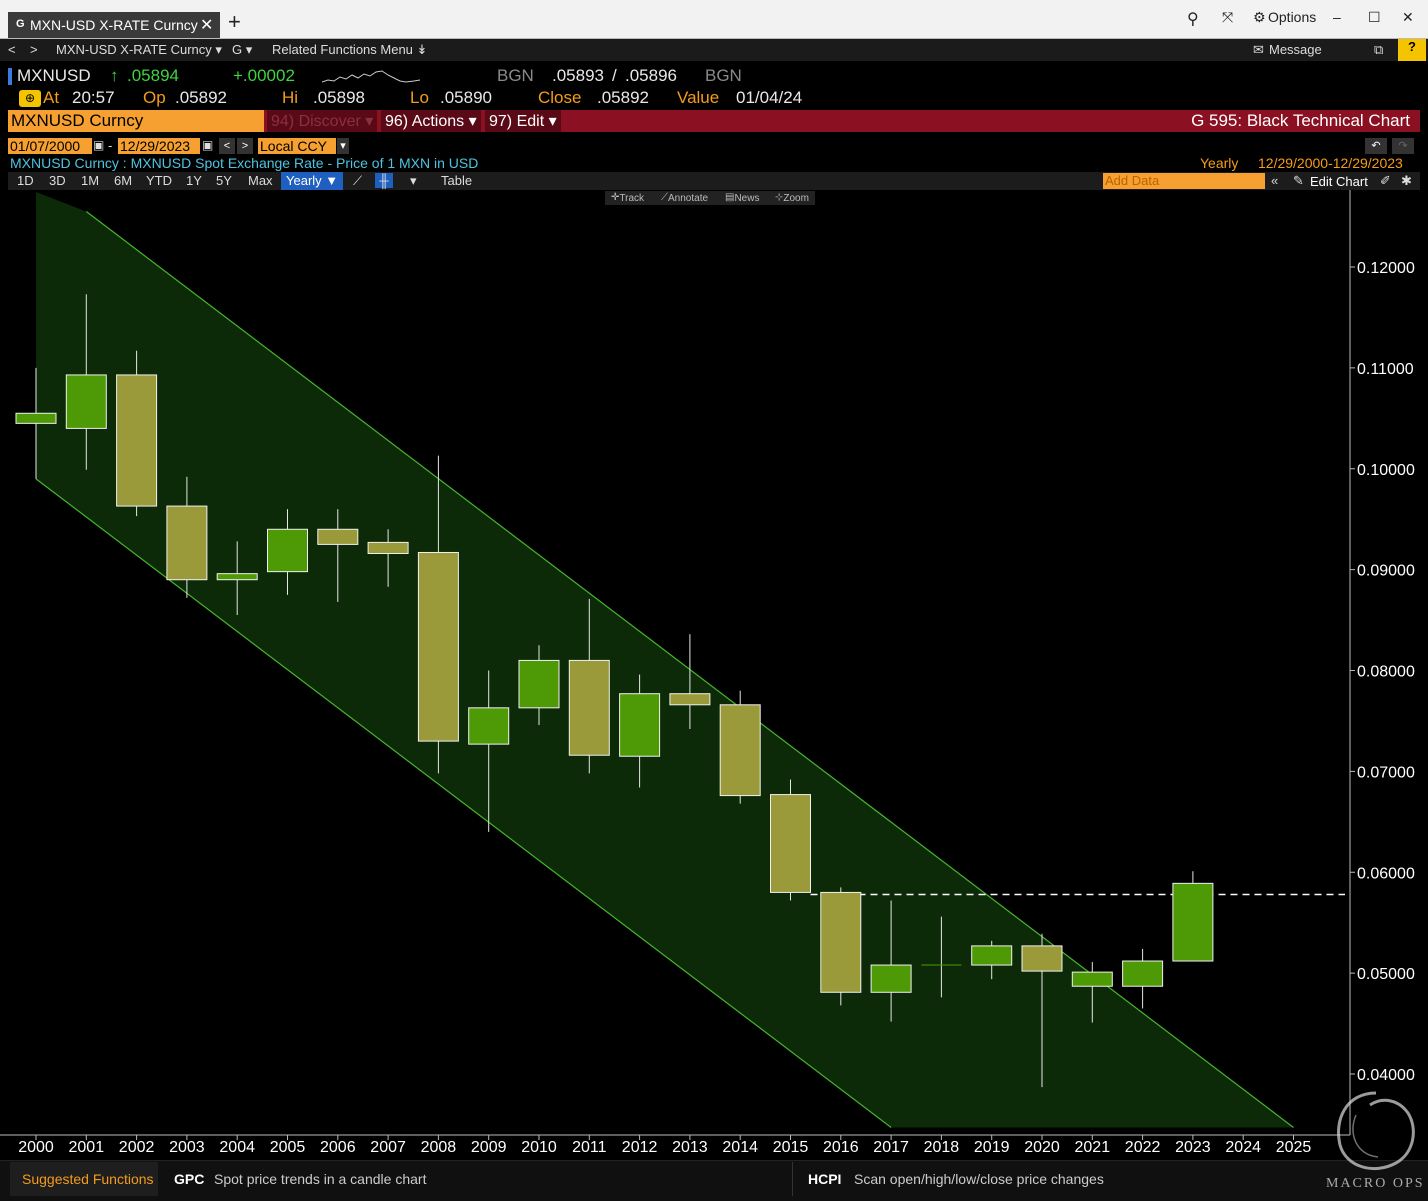 This screenshot has width=1428, height=1201. I want to click on range-button: 1M, so click(90, 180).